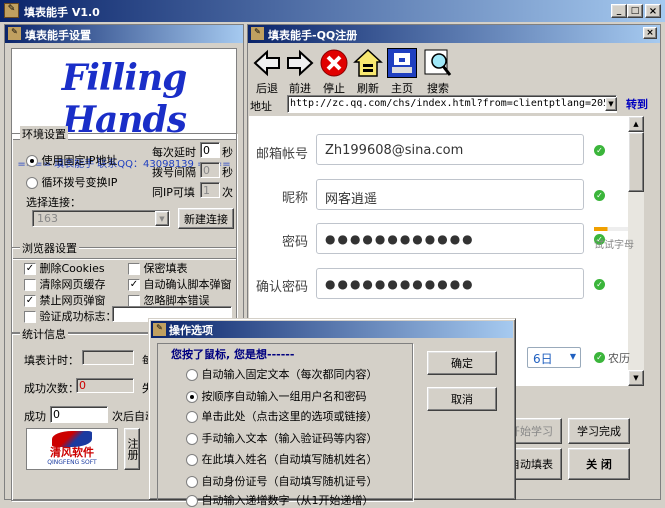  What do you see at coordinates (294, 198) in the screenshot?
I see `nickname-label: 昵称` at bounding box center [294, 198].